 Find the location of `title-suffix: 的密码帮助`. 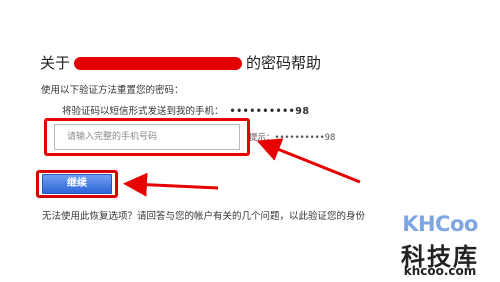

title-suffix: 的密码帮助 is located at coordinates (284, 63).